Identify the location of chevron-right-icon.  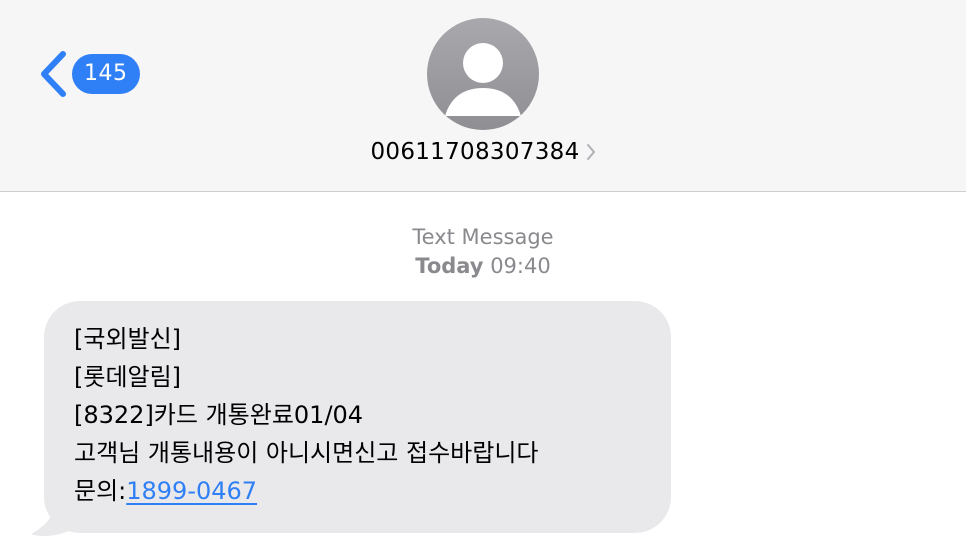
(590, 152).